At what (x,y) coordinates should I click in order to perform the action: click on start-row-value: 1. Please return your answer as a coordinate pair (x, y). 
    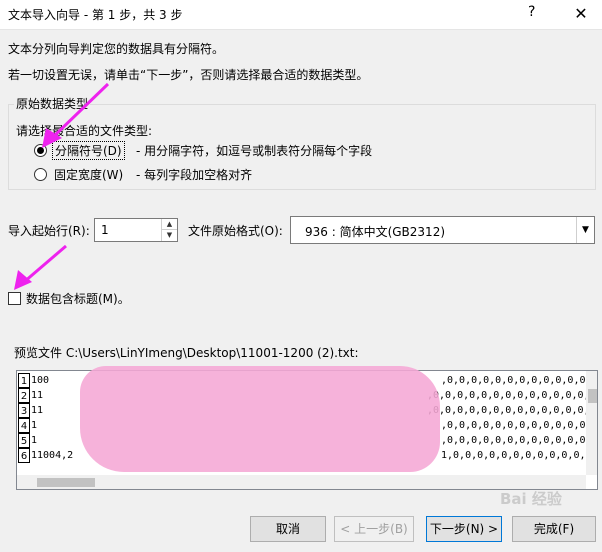
    Looking at the image, I should click on (105, 230).